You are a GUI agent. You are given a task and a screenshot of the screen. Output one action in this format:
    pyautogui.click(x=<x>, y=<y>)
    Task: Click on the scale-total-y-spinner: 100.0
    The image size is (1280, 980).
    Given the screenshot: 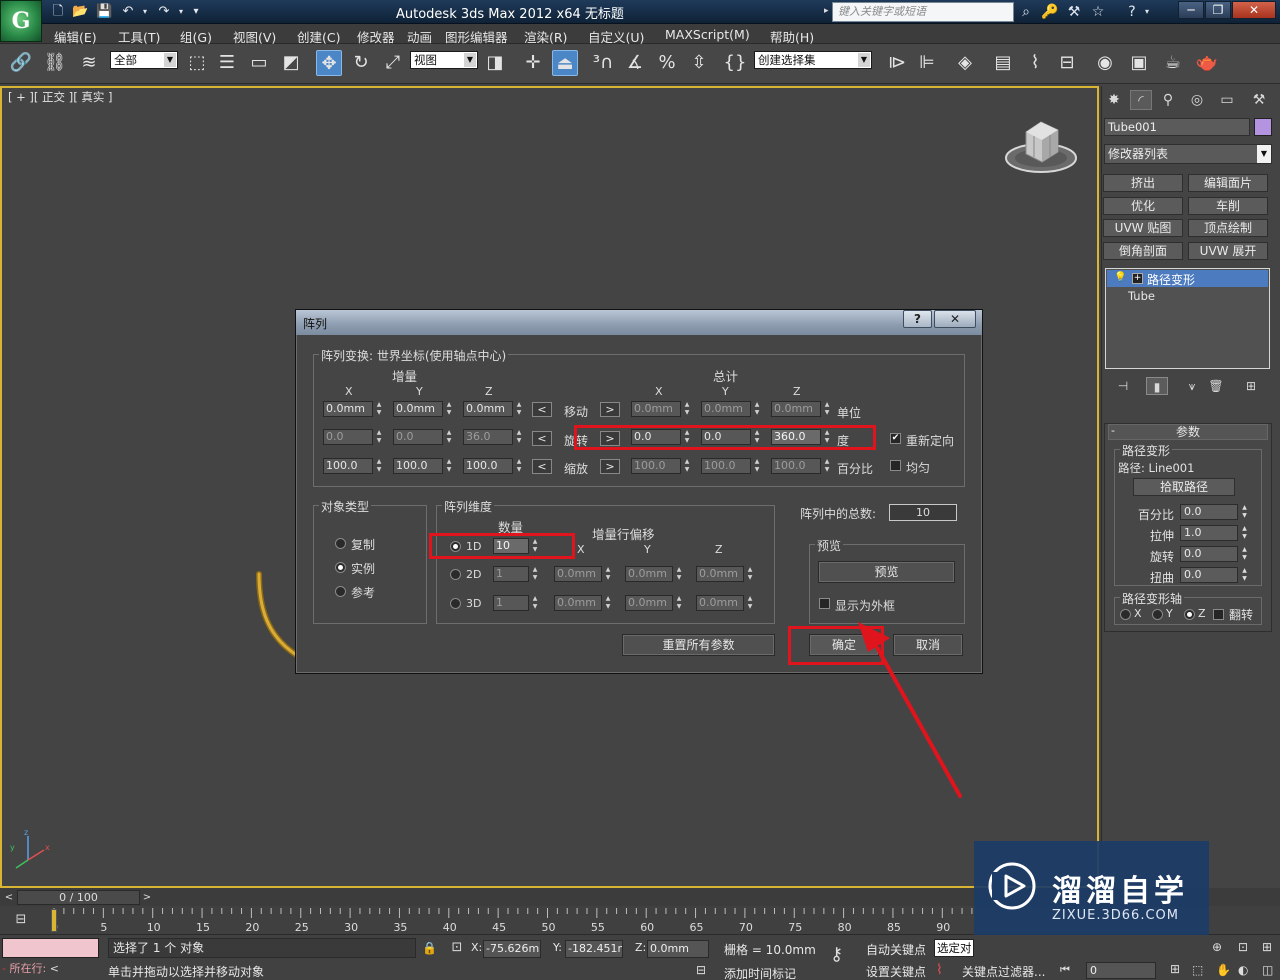 What is the action you would take?
    pyautogui.click(x=726, y=466)
    